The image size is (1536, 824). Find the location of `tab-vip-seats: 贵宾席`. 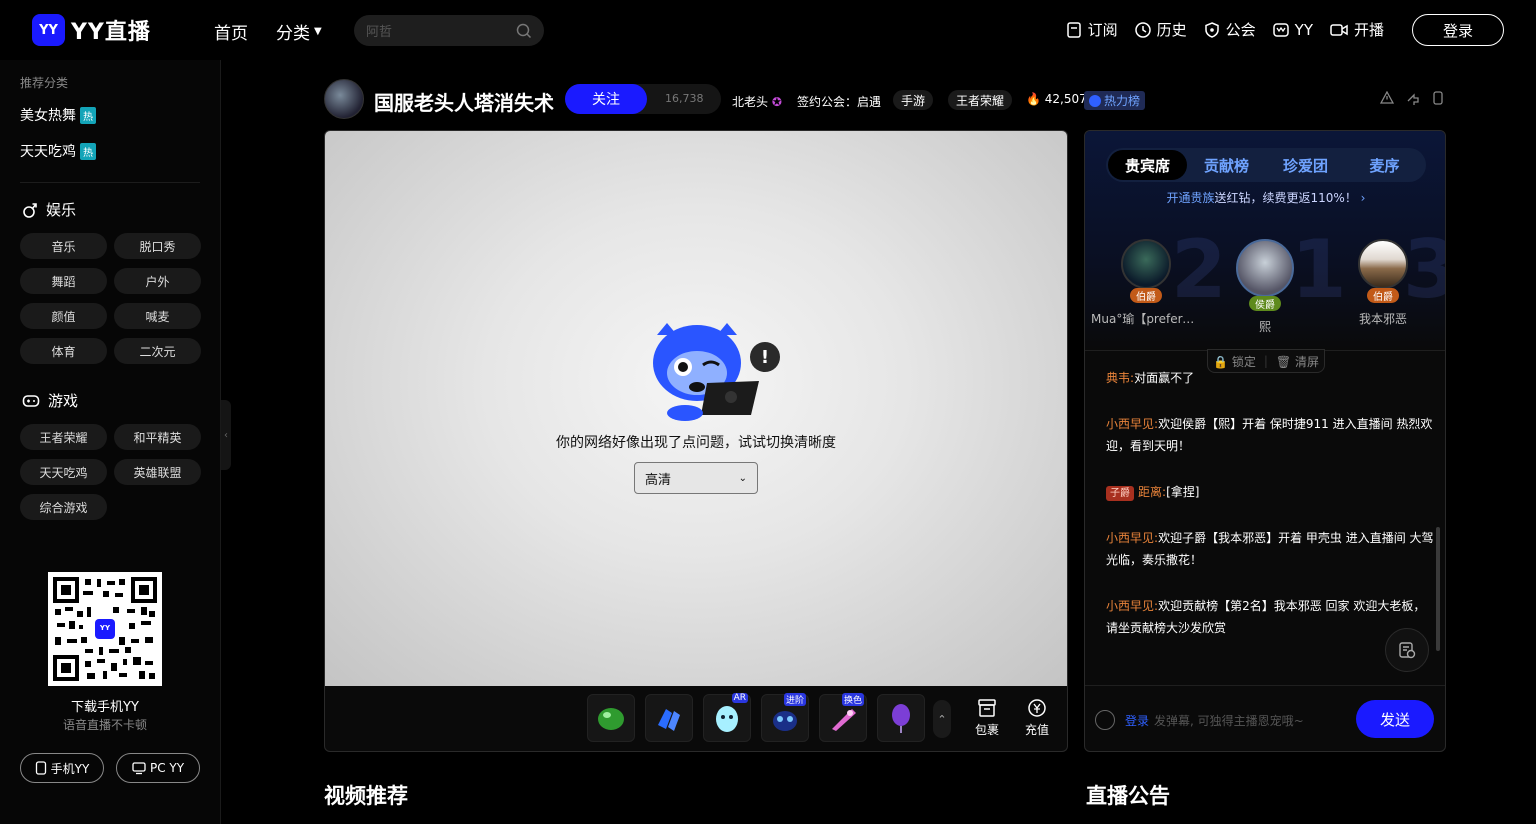

tab-vip-seats: 贵宾席 is located at coordinates (1147, 165).